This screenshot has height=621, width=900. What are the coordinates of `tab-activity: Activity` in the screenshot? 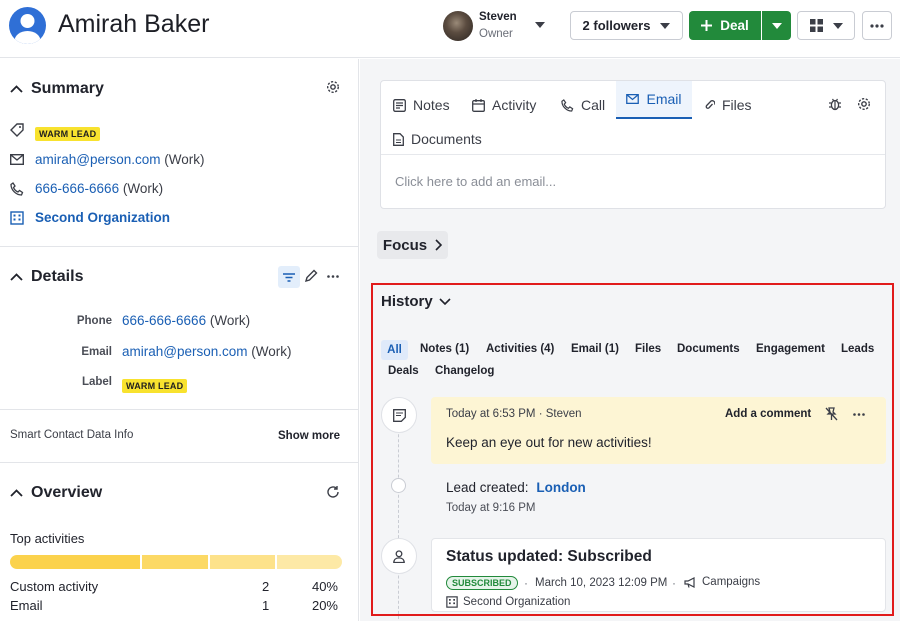 It's located at (504, 105).